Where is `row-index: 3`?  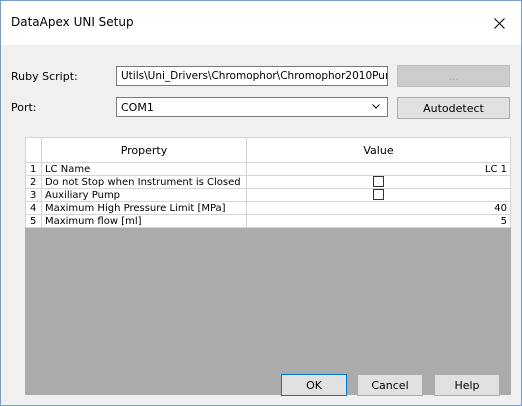 row-index: 3 is located at coordinates (33, 195).